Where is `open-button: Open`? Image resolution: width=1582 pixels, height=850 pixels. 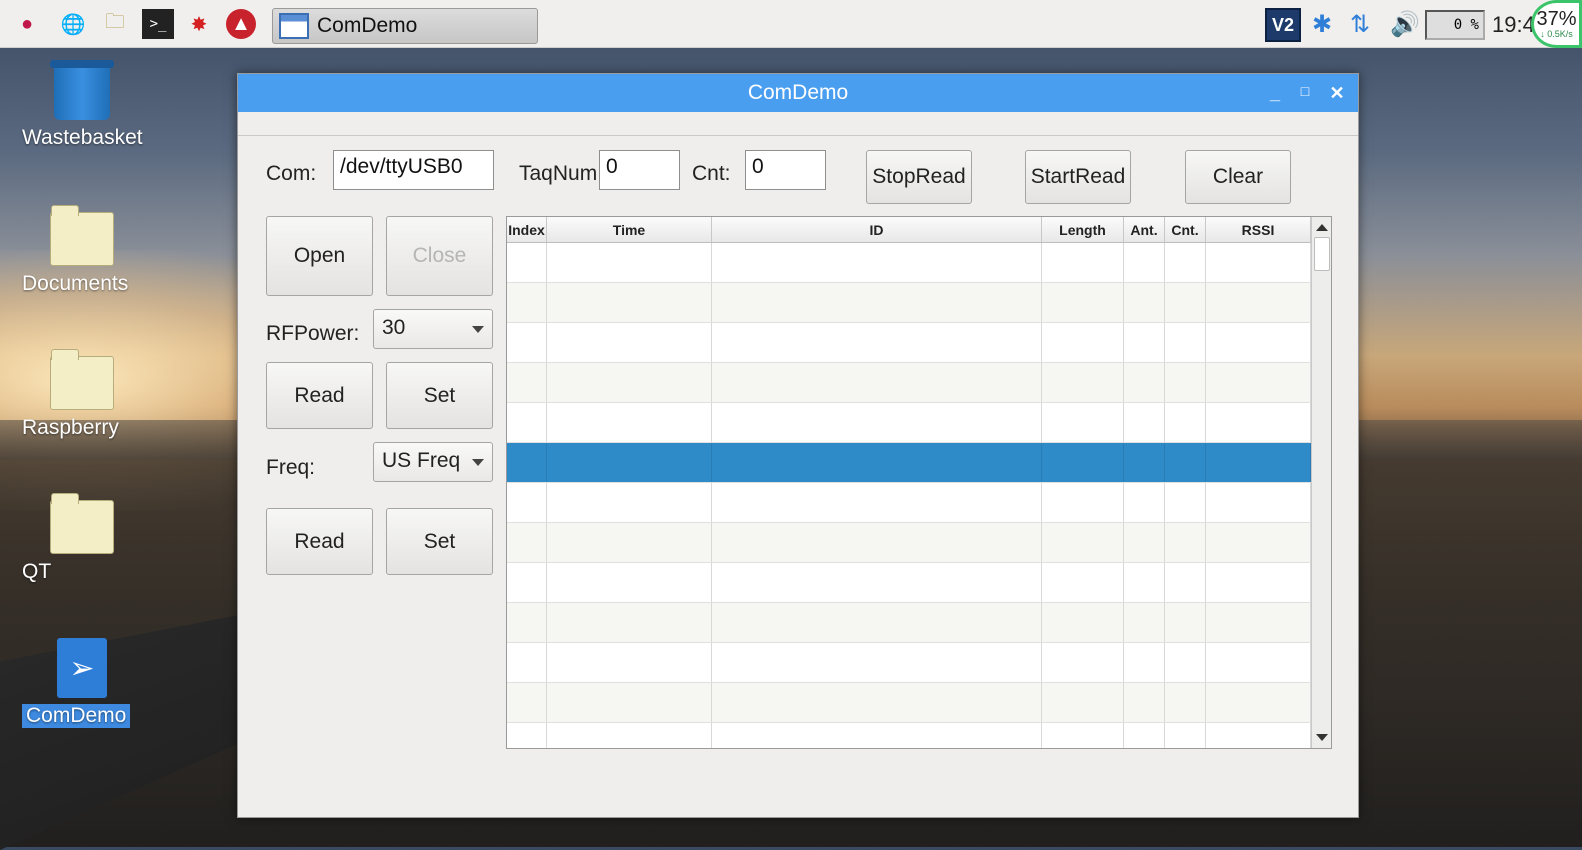 open-button: Open is located at coordinates (319, 256).